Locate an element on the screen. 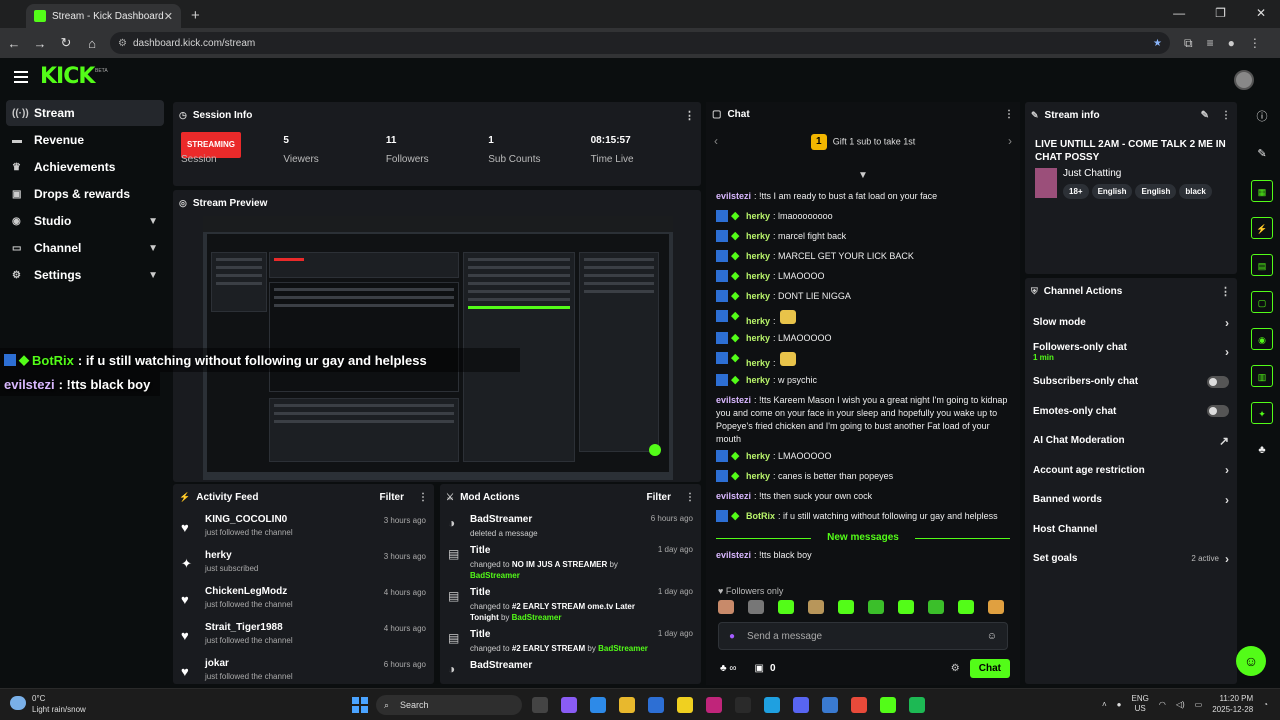 This screenshot has height=720, width=1280. hamburger-menu-icon is located at coordinates (21, 77).